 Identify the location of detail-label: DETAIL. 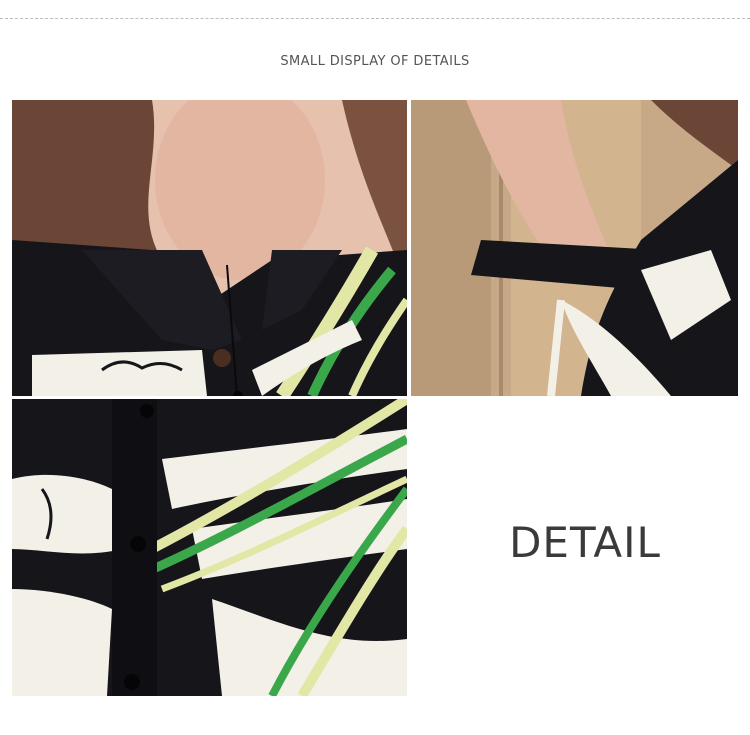
(585, 542).